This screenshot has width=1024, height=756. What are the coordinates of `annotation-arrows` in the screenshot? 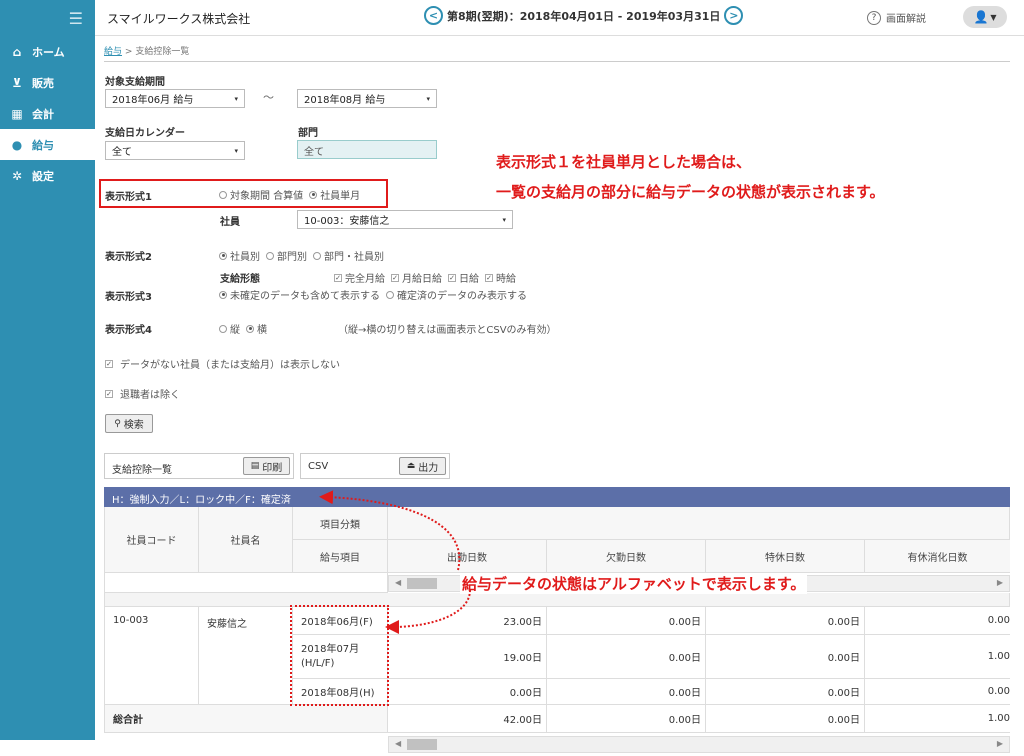 It's located at (395, 562).